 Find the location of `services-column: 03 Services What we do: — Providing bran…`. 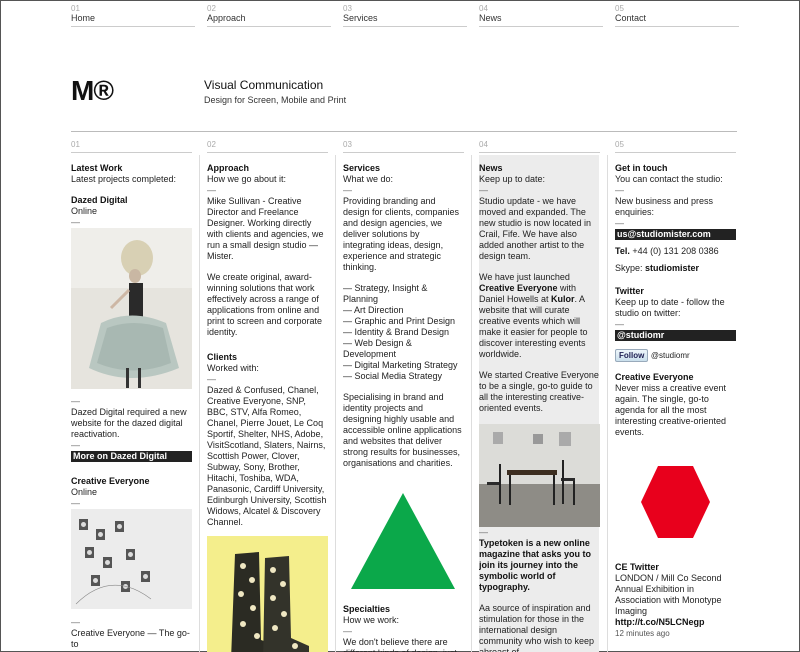

services-column: 03 Services What we do: — Providing bran… is located at coordinates (403, 396).